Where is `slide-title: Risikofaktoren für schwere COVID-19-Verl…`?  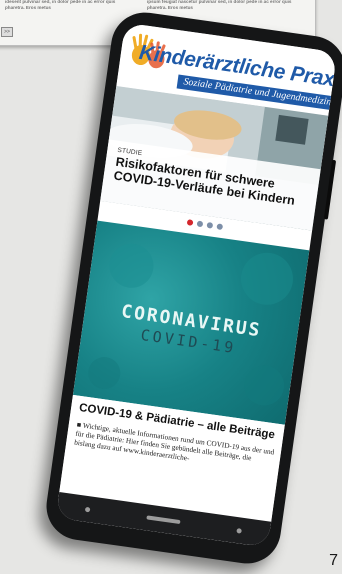 slide-title: Risikofaktoren für schwere COVID-19-Verl… is located at coordinates (212, 182).